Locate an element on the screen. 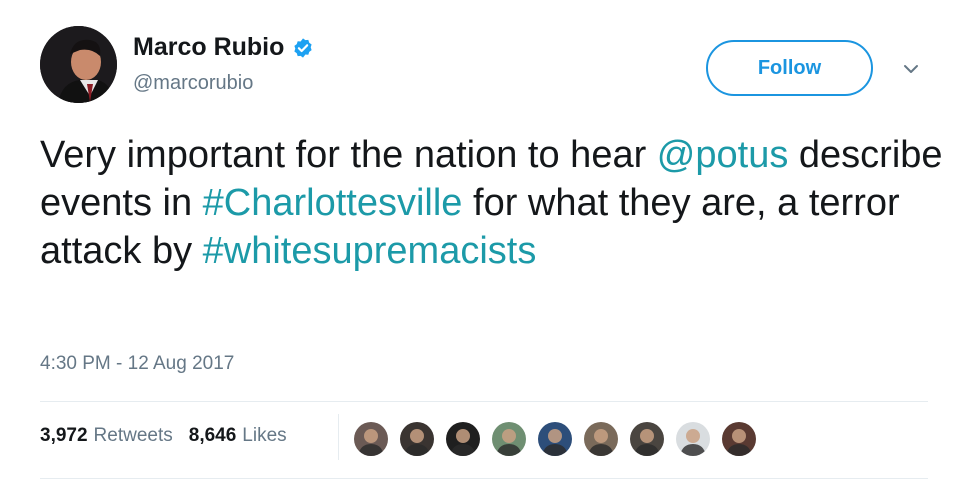 Image resolution: width=980 pixels, height=483 pixels. user-handle: @marcorubio is located at coordinates (193, 83).